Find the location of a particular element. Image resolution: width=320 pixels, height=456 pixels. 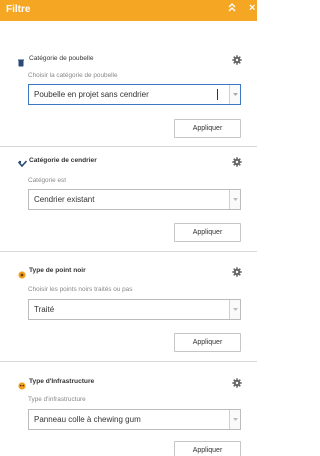

filter-title: Catégorie de poubelle is located at coordinates (61, 58).